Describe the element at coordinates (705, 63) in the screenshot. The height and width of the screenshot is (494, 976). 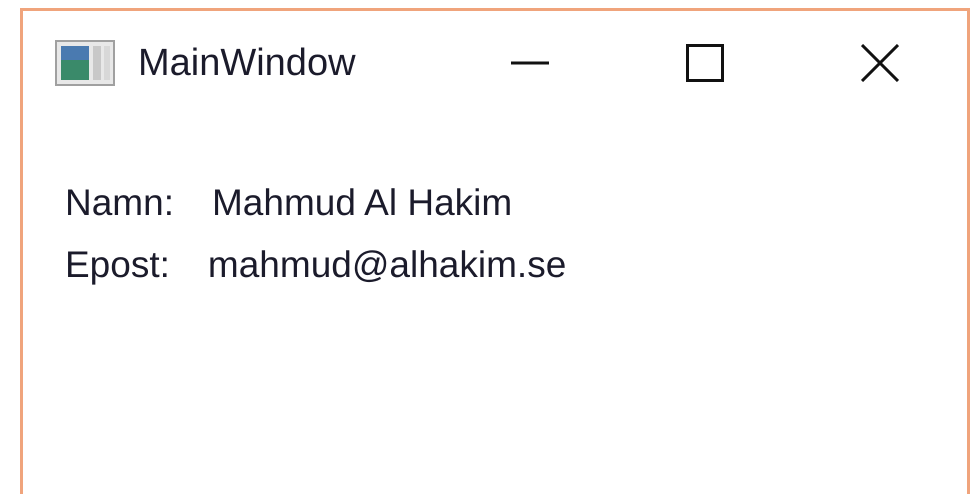
I see `maximize-icon` at that location.